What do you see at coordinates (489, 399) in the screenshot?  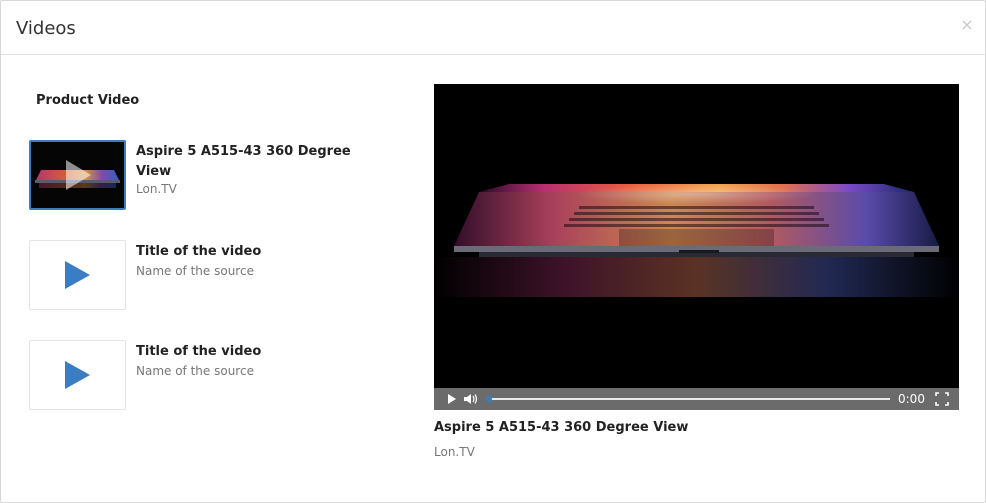 I see `progress-knob` at bounding box center [489, 399].